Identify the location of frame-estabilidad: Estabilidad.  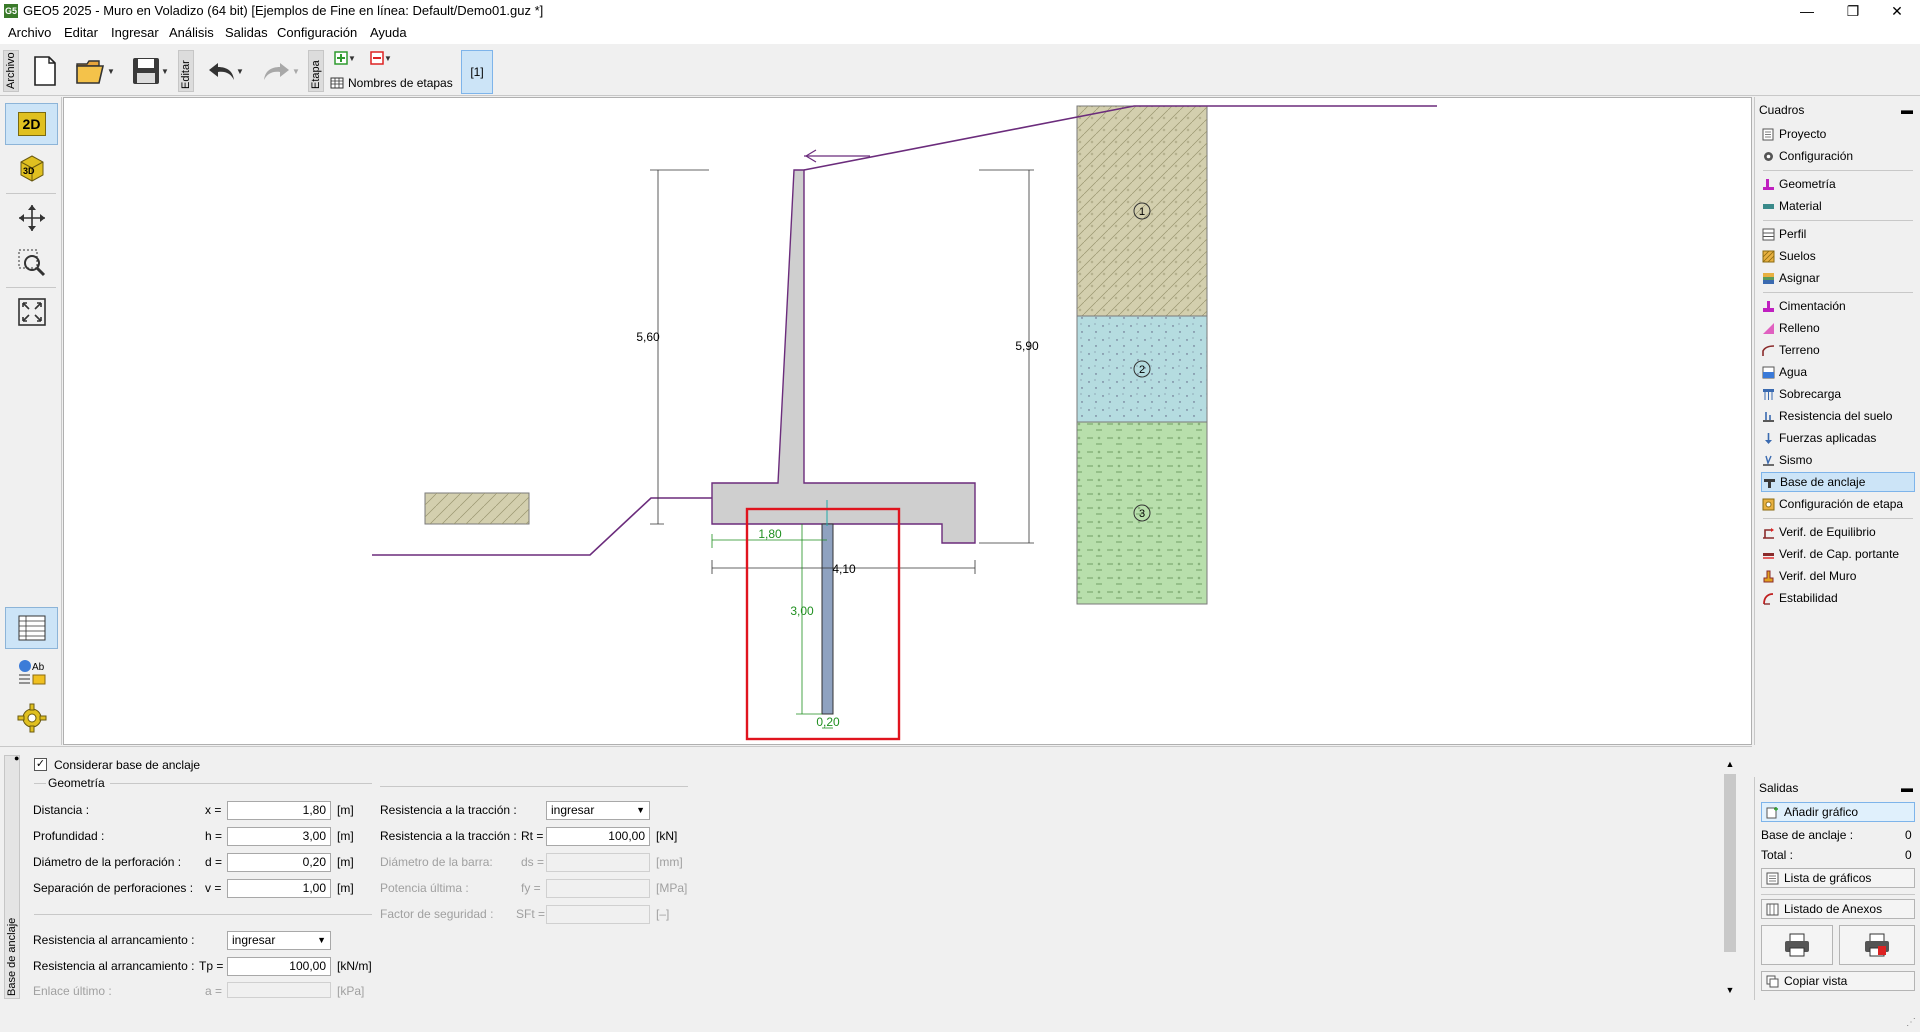
(1838, 598).